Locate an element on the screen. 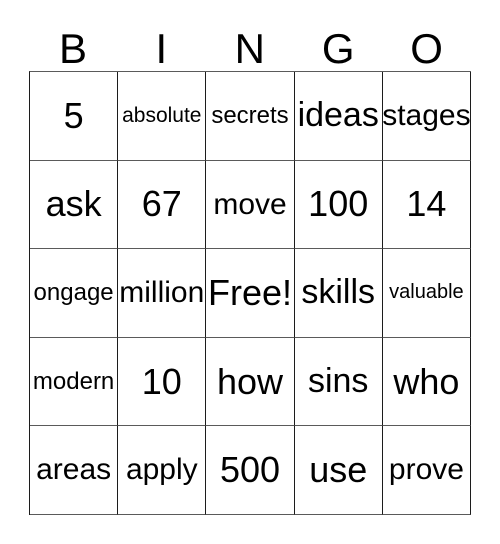 This screenshot has height=544, width=500. bingo-cell-label: use is located at coordinates (338, 470).